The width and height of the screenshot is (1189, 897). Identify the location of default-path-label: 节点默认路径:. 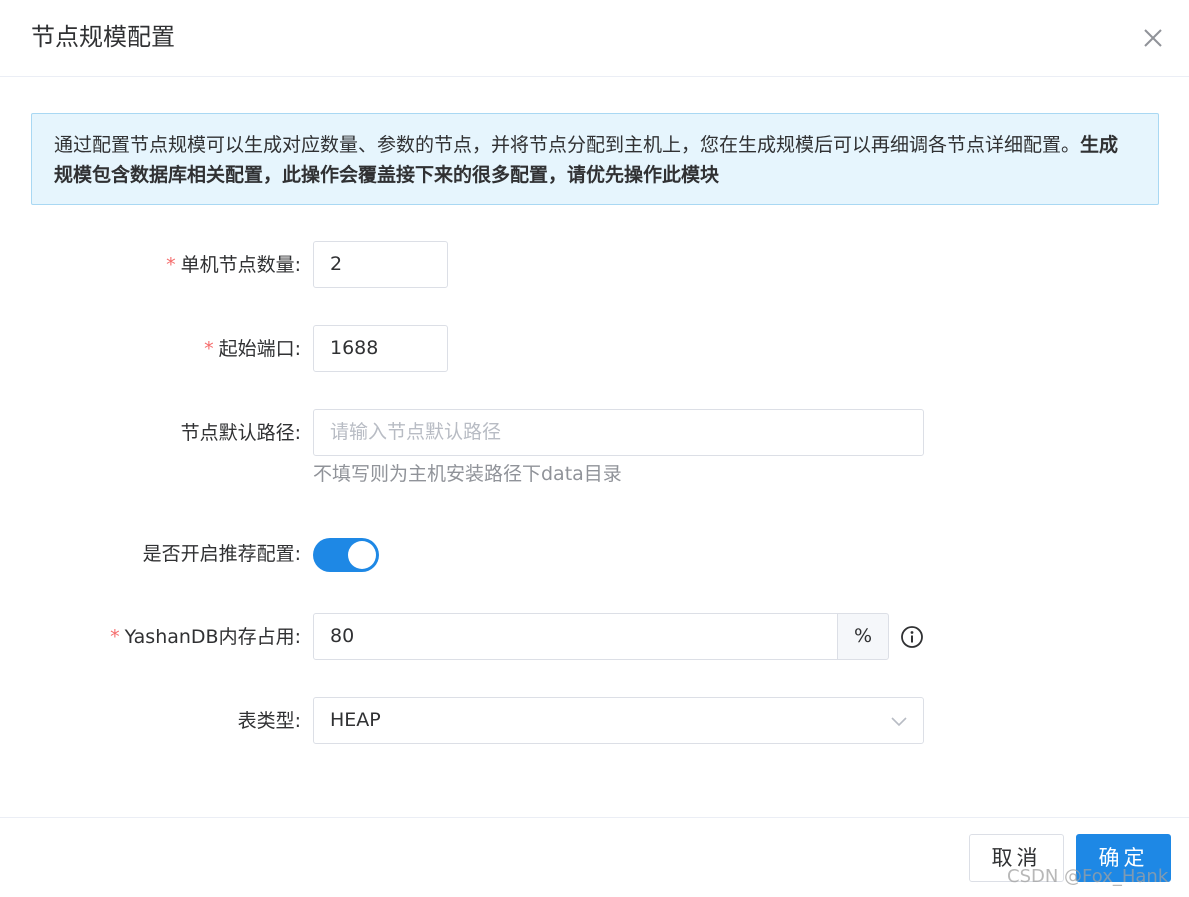
(240, 433).